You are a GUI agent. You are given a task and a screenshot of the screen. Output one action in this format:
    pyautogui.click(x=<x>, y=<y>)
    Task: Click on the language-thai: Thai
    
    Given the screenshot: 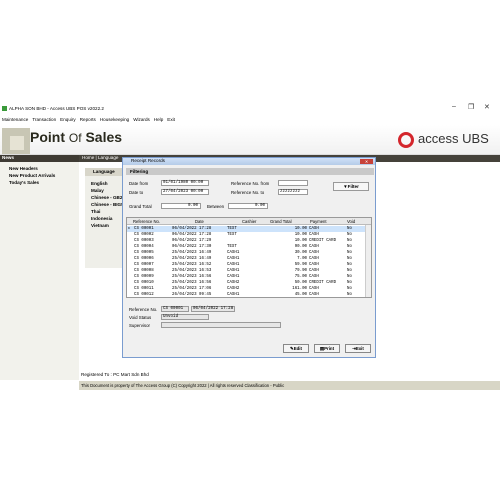 What is the action you would take?
    pyautogui.click(x=95, y=211)
    